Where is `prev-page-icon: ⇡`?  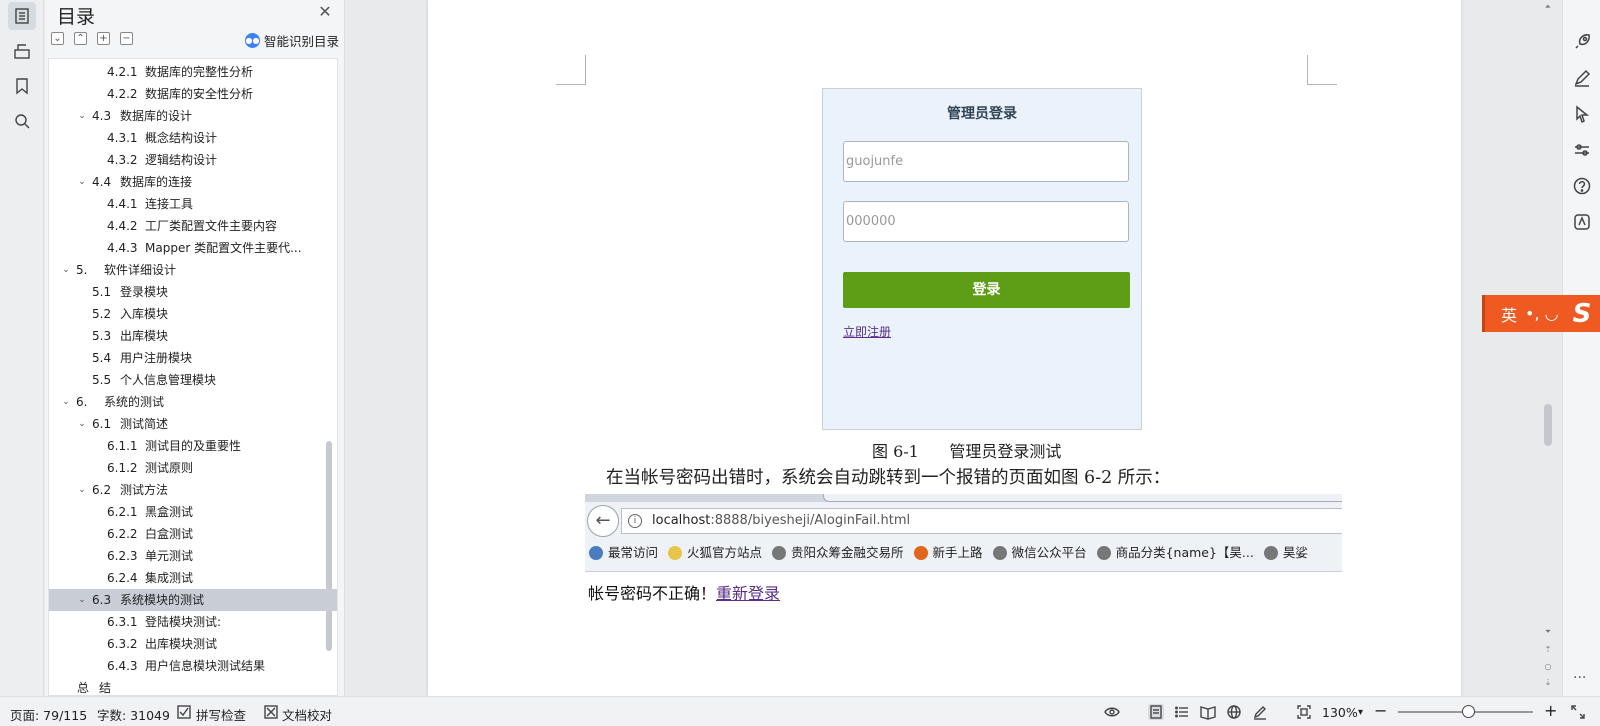
prev-page-icon: ⇡ is located at coordinates (1548, 649).